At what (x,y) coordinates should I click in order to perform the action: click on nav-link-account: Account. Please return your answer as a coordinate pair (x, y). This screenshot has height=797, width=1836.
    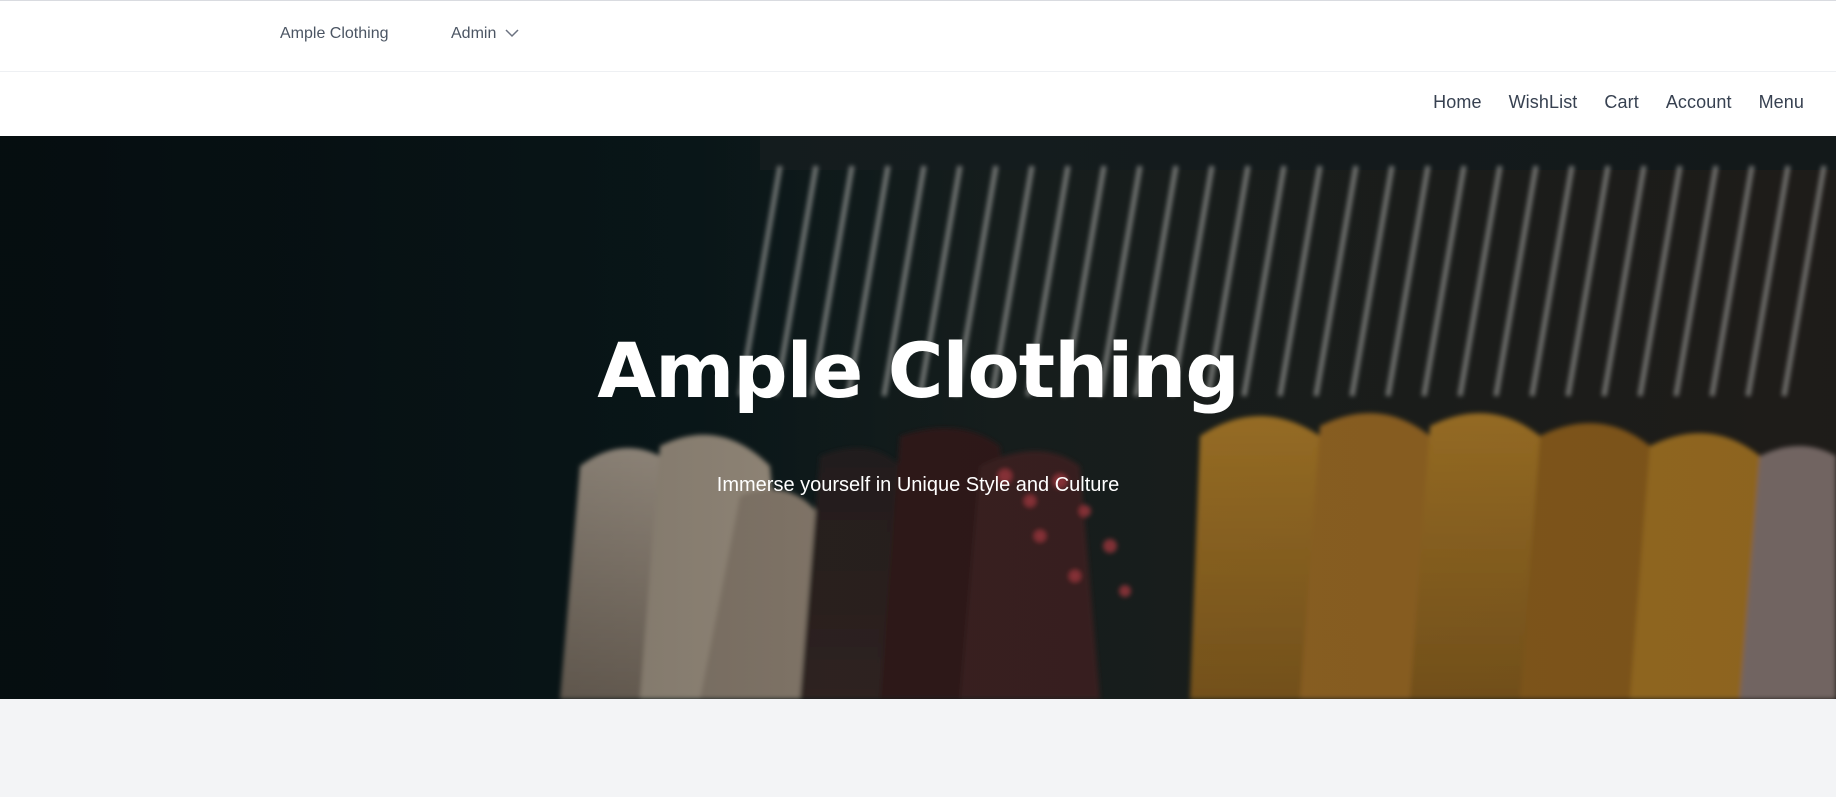
    Looking at the image, I should click on (1699, 102).